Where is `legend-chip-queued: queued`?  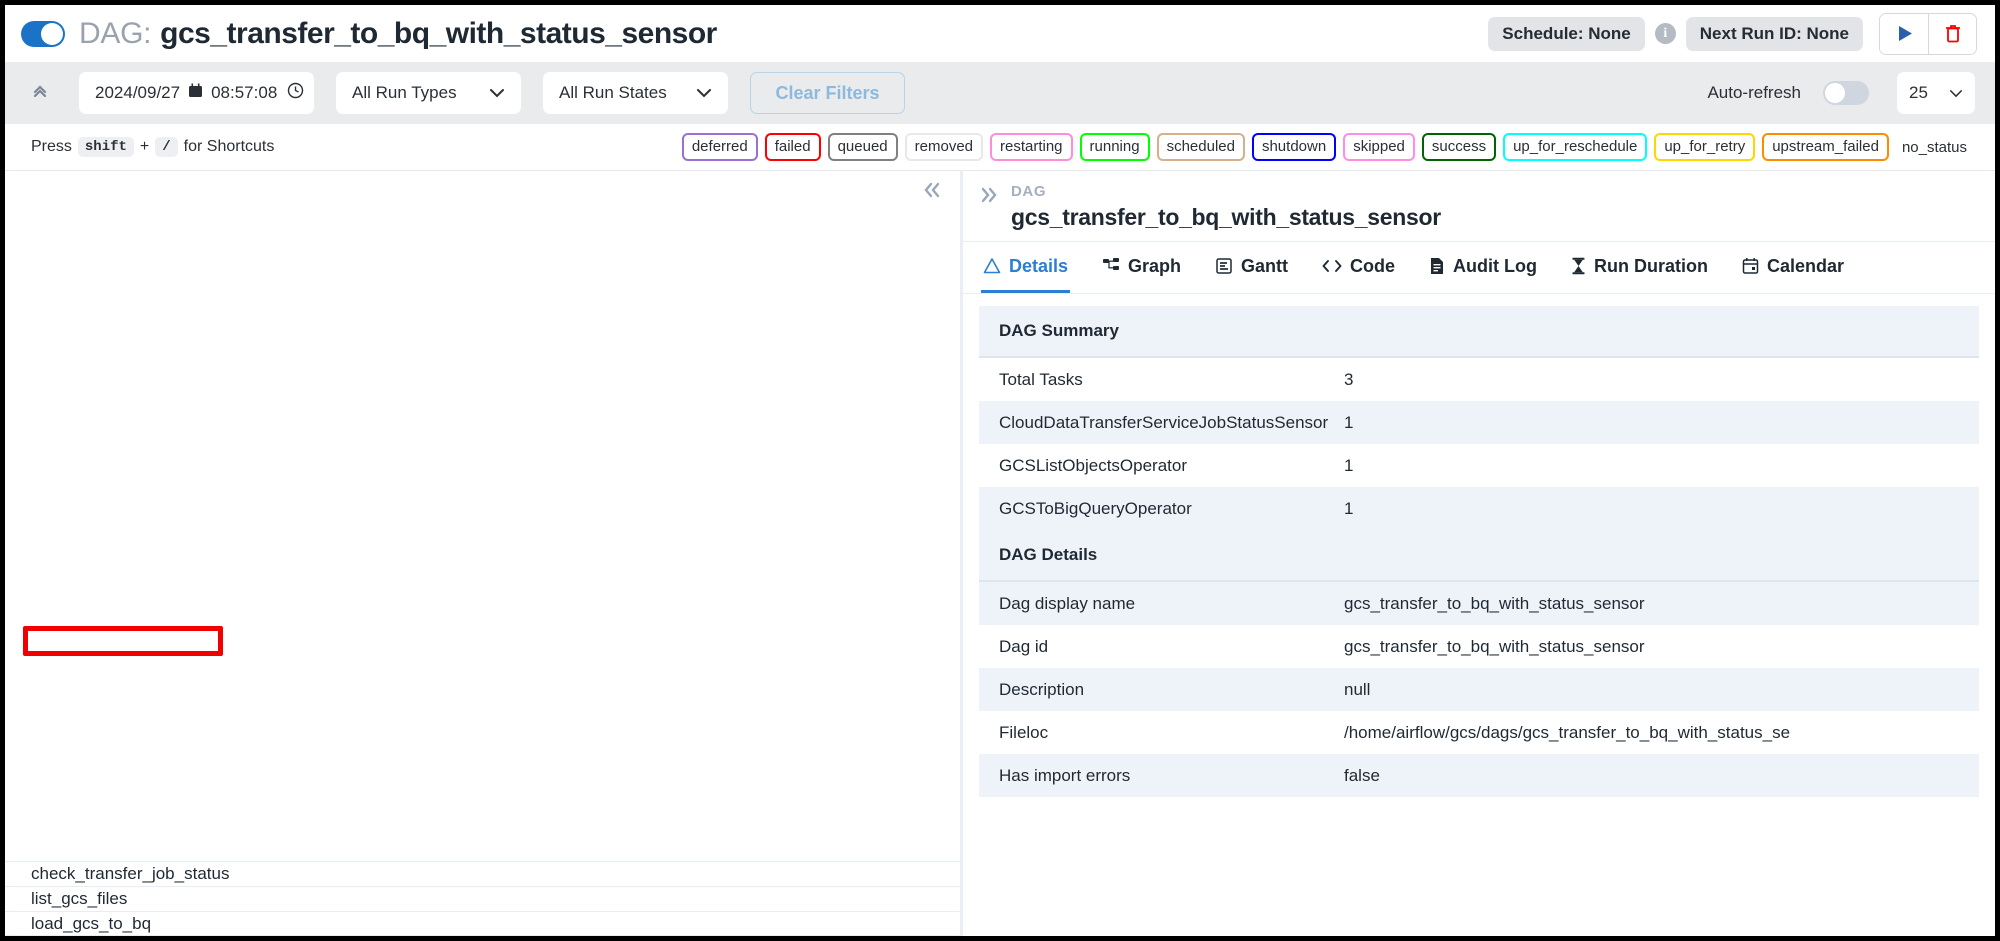 legend-chip-queued: queued is located at coordinates (862, 147).